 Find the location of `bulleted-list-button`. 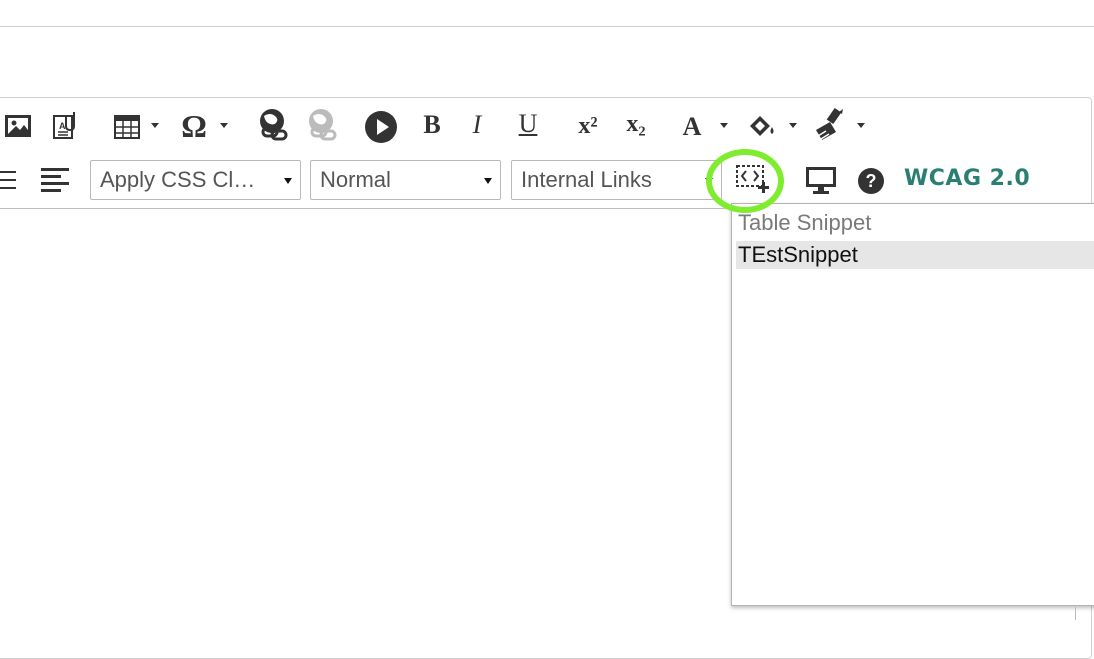

bulleted-list-button is located at coordinates (10, 180).